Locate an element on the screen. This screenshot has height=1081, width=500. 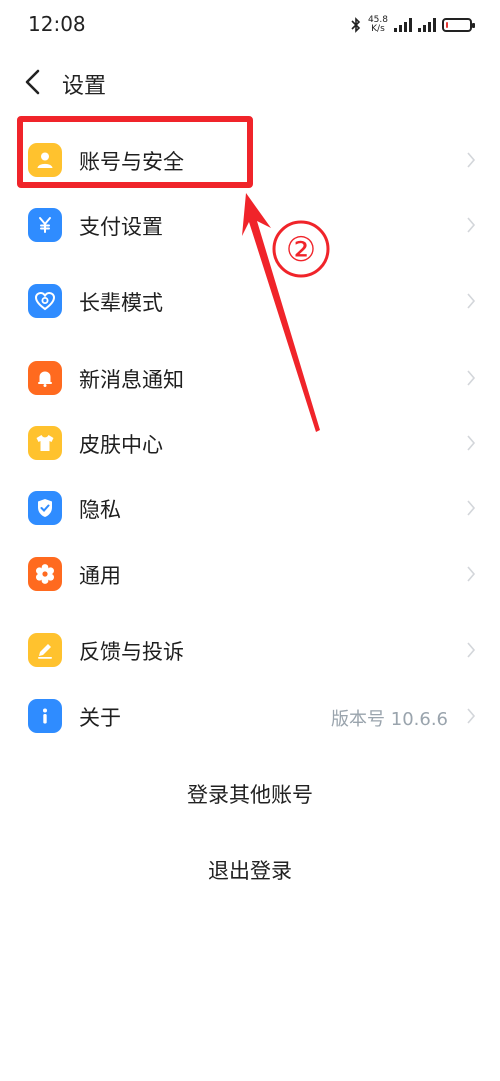
settings-item-skin-center: 皮肤中心 is located at coordinates (250, 443).